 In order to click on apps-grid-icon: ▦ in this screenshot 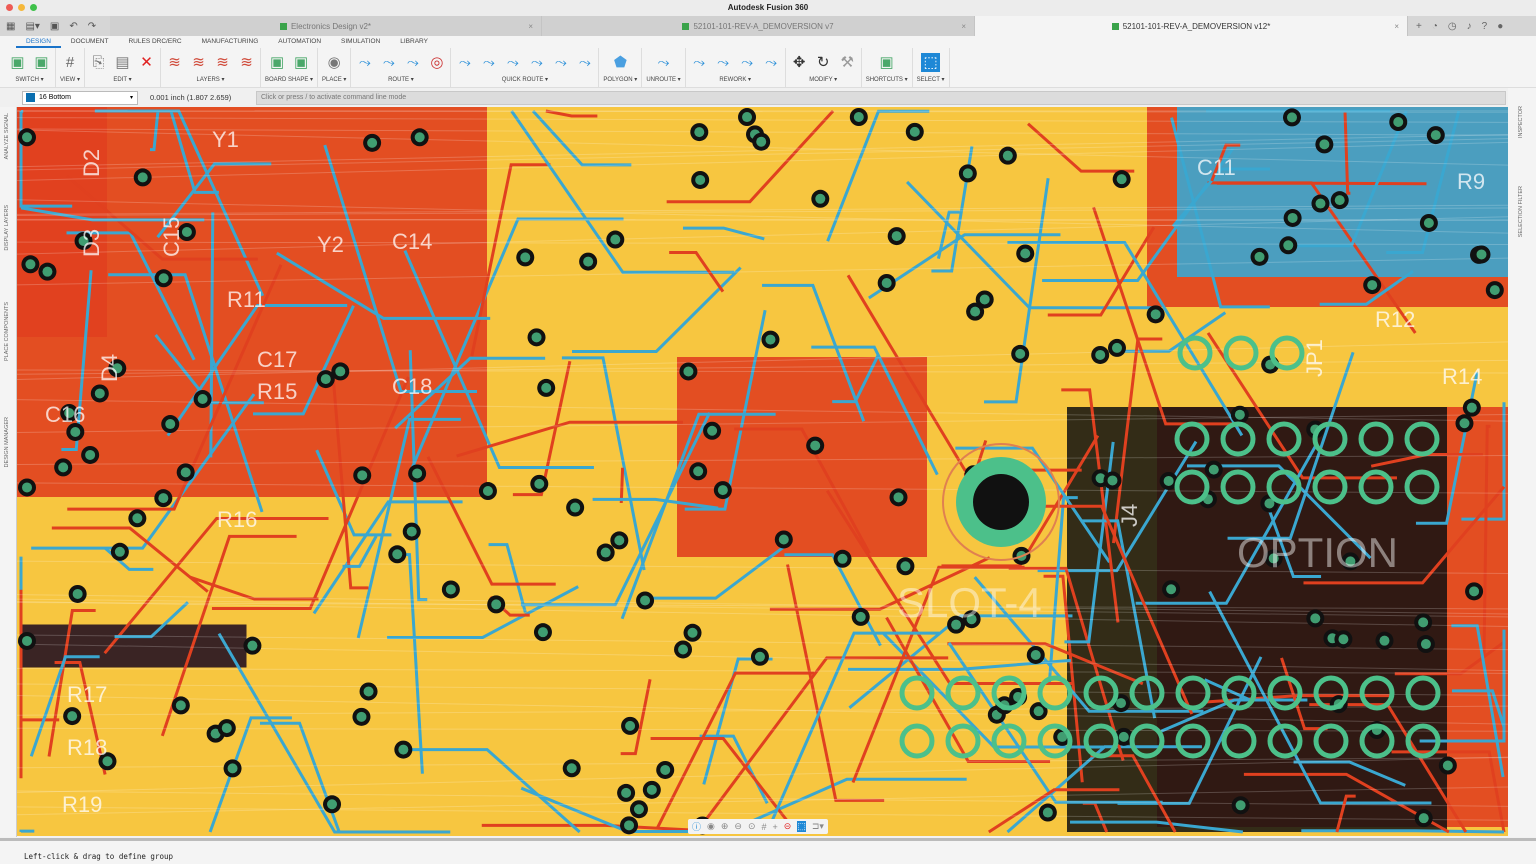, I will do `click(10, 26)`.